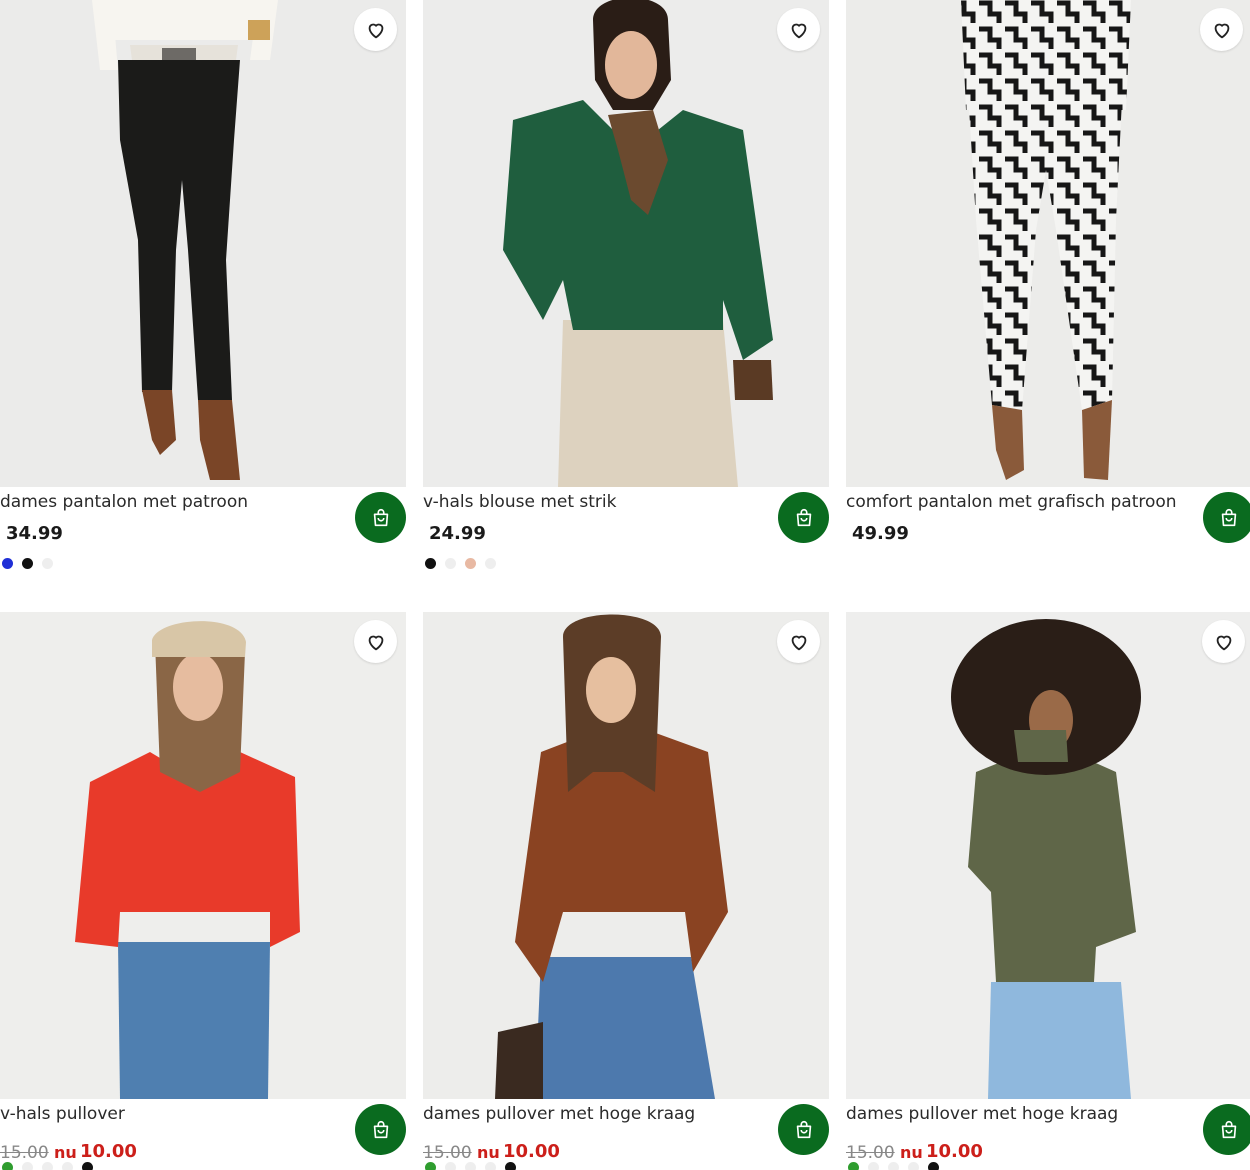 Image resolution: width=1250 pixels, height=1170 pixels. What do you see at coordinates (62, 1114) in the screenshot?
I see `product-name: v-hals pullover` at bounding box center [62, 1114].